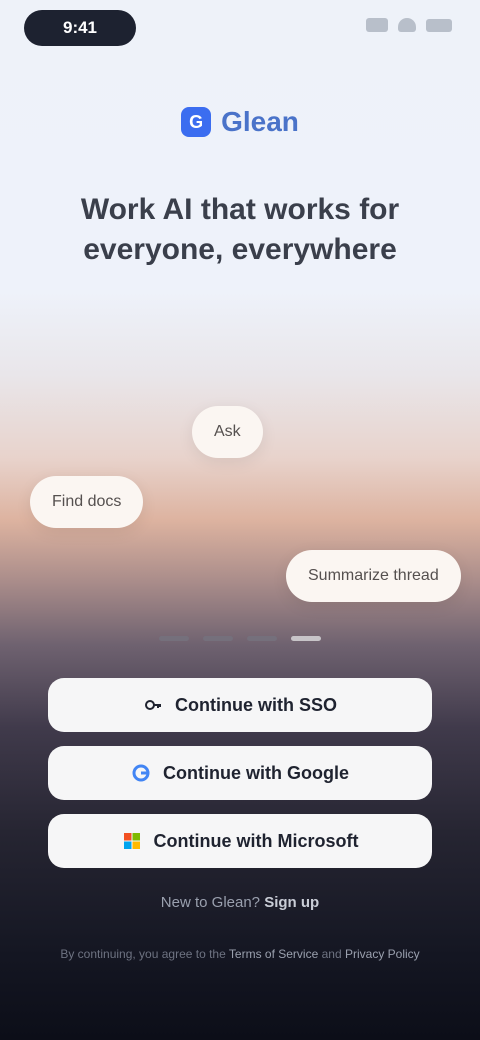  I want to click on microsoft-icon, so click(132, 841).